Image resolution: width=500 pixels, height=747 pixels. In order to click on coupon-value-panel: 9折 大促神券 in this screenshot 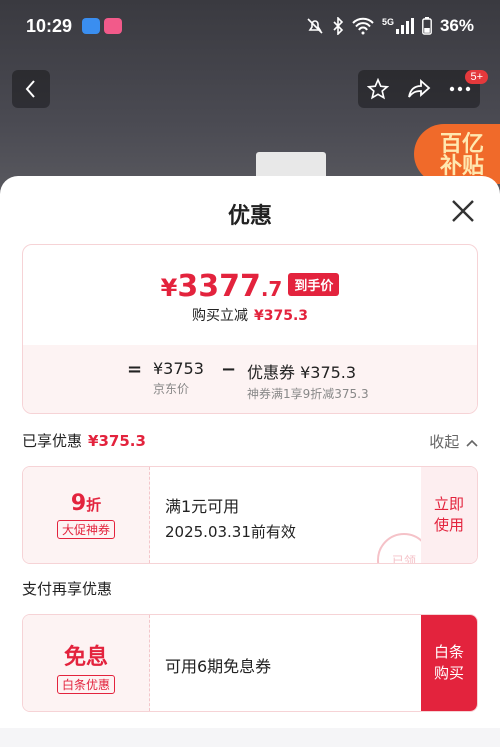, I will do `click(86, 515)`.